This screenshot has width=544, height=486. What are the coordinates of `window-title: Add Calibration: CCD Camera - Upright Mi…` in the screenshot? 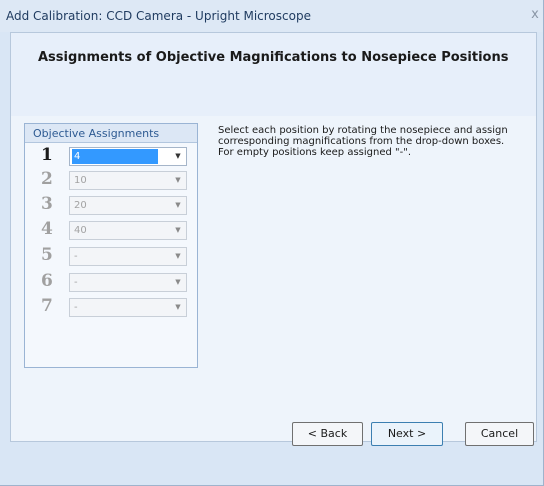 It's located at (158, 16).